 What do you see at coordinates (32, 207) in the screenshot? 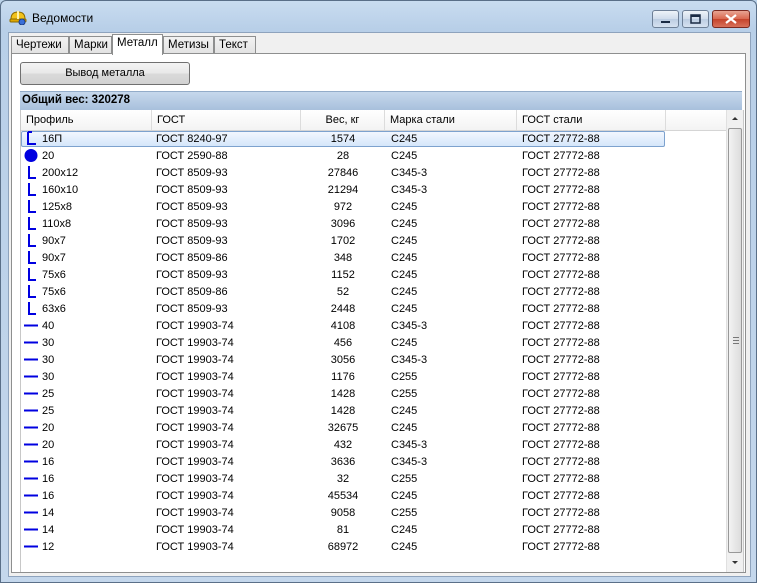
I see `angle-icon` at bounding box center [32, 207].